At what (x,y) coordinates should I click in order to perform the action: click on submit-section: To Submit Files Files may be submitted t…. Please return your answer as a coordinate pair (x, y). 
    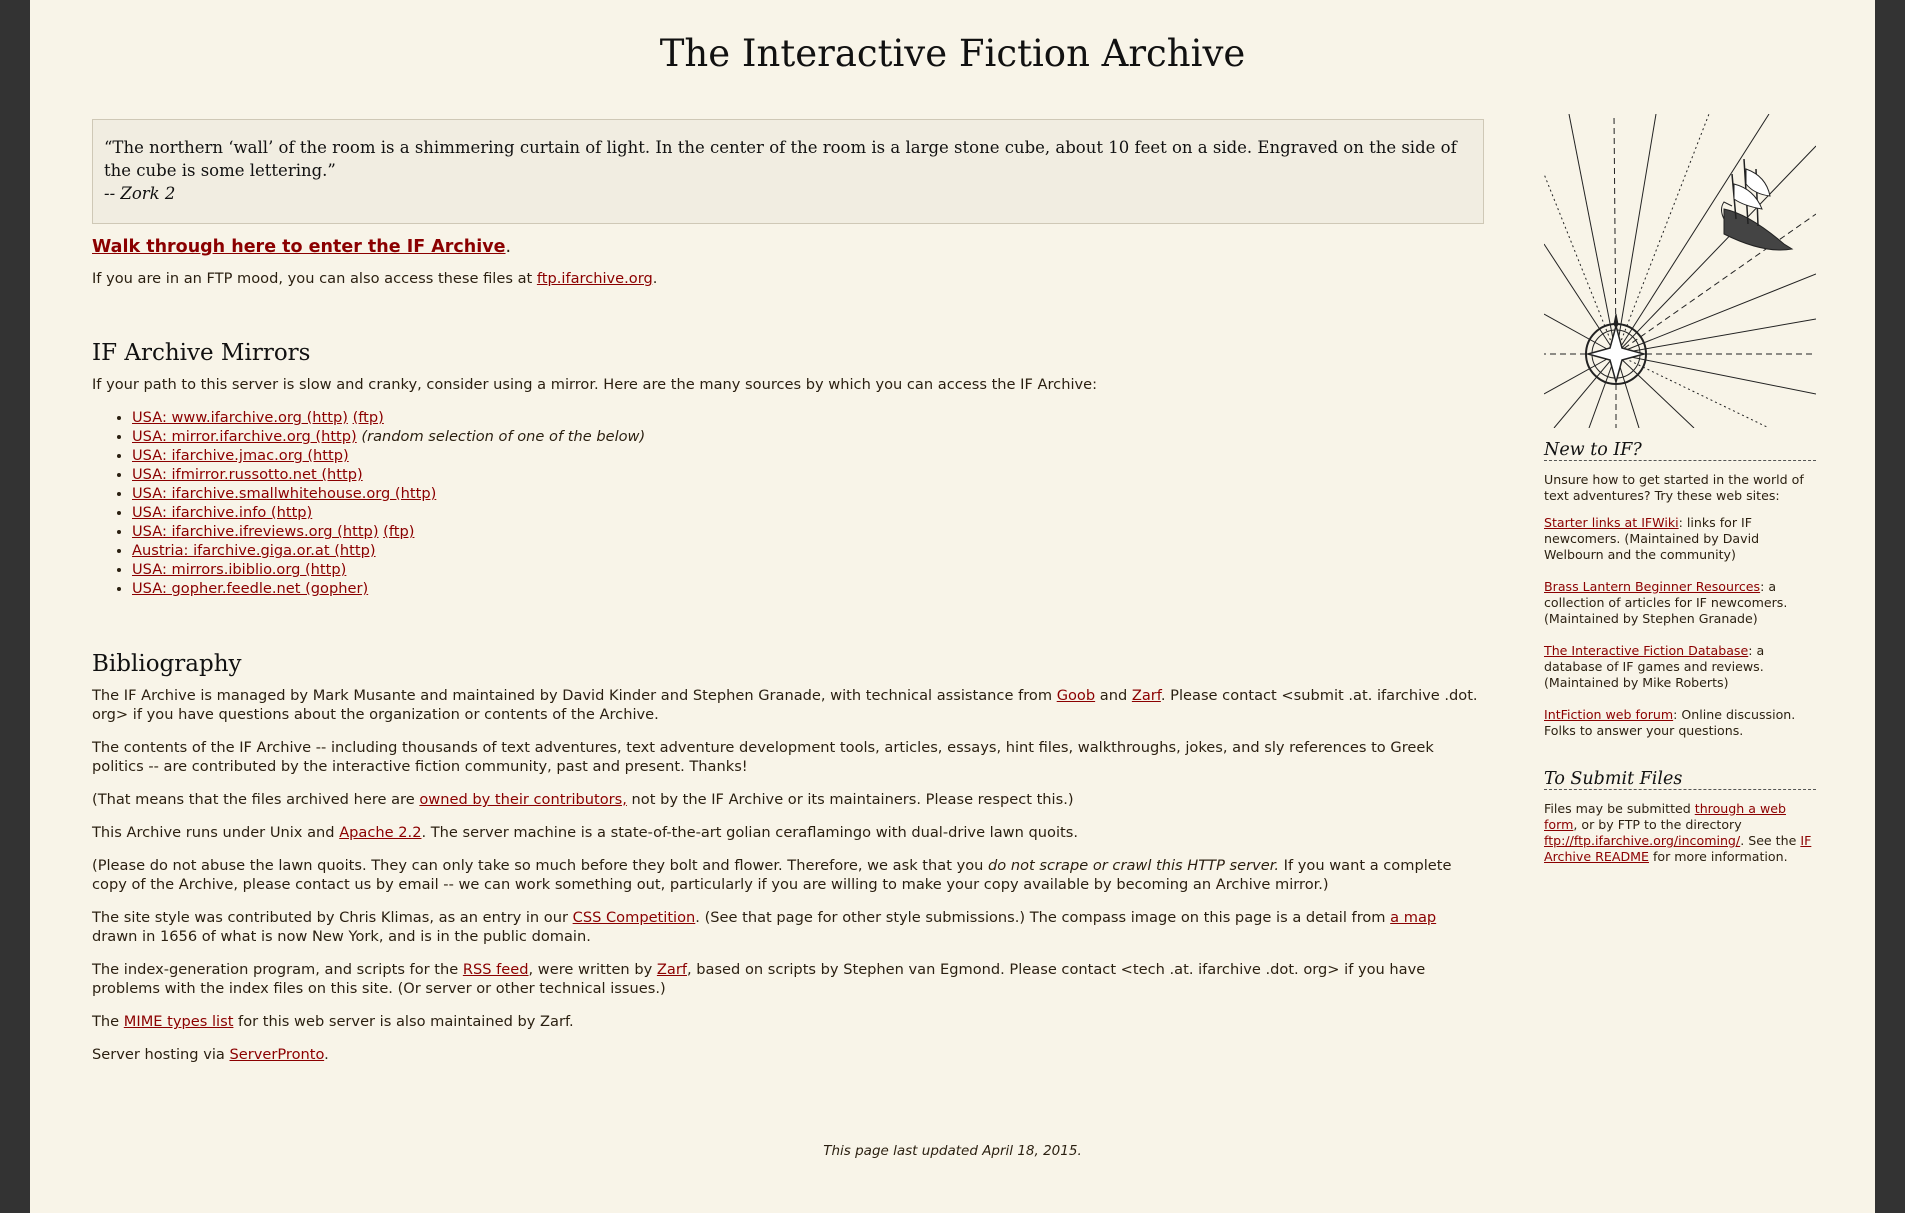
    Looking at the image, I should click on (1680, 817).